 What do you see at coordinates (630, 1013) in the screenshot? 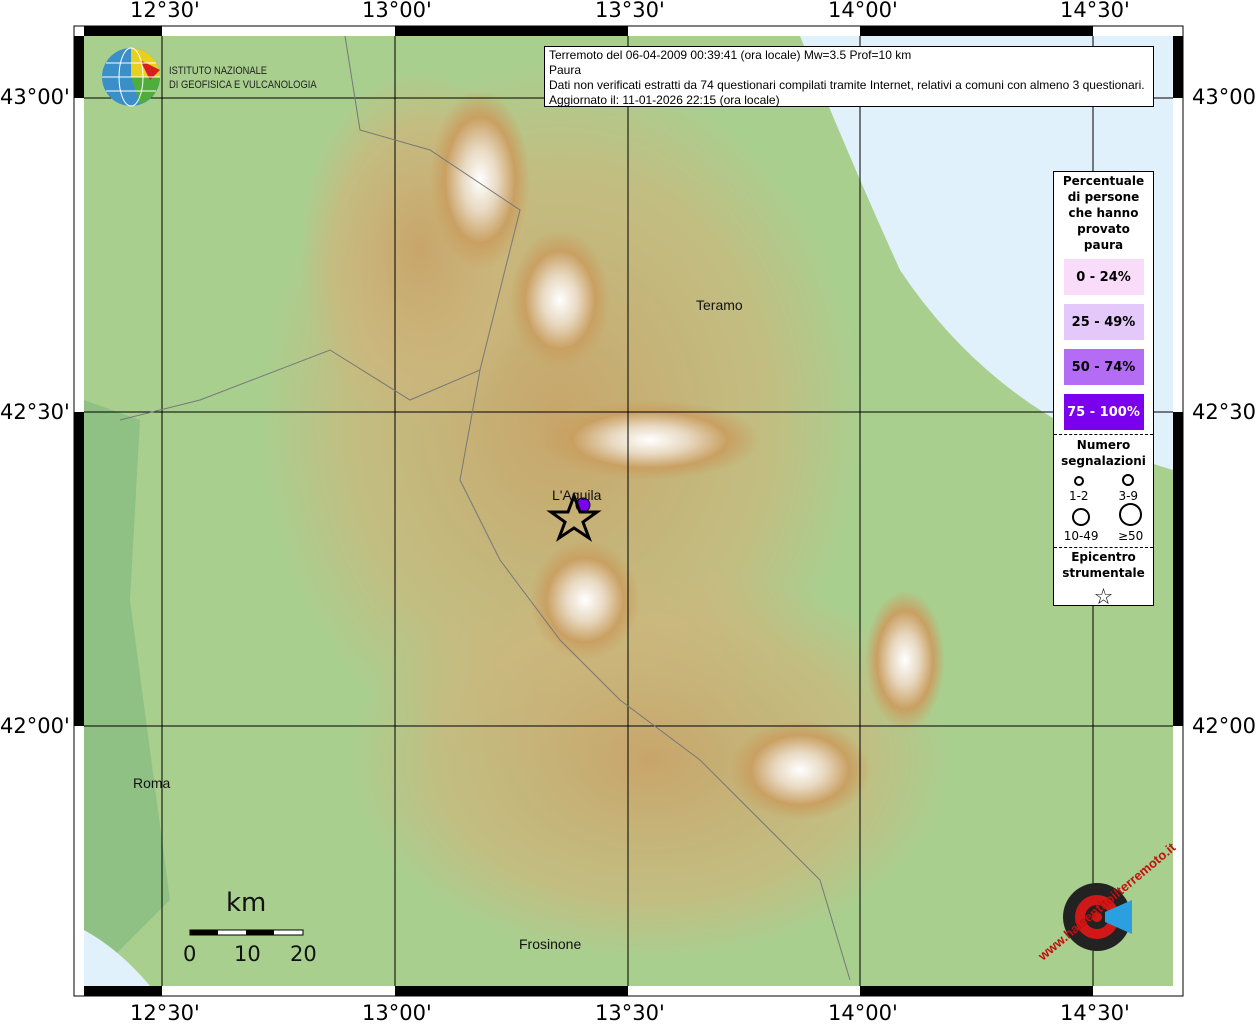
I see `lon-tick-bottom: 13°30'` at bounding box center [630, 1013].